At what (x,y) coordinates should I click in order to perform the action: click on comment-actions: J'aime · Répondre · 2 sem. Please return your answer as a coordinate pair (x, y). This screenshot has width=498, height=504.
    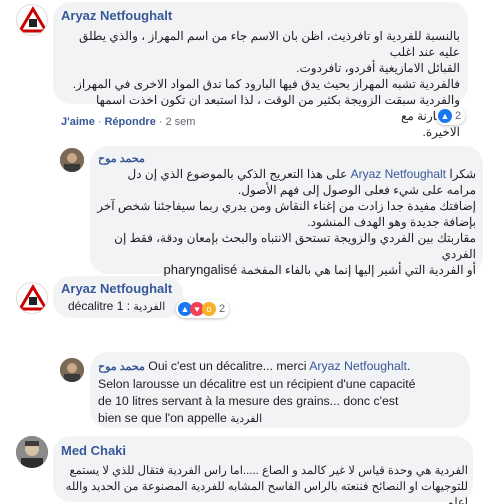
    Looking at the image, I should click on (128, 122).